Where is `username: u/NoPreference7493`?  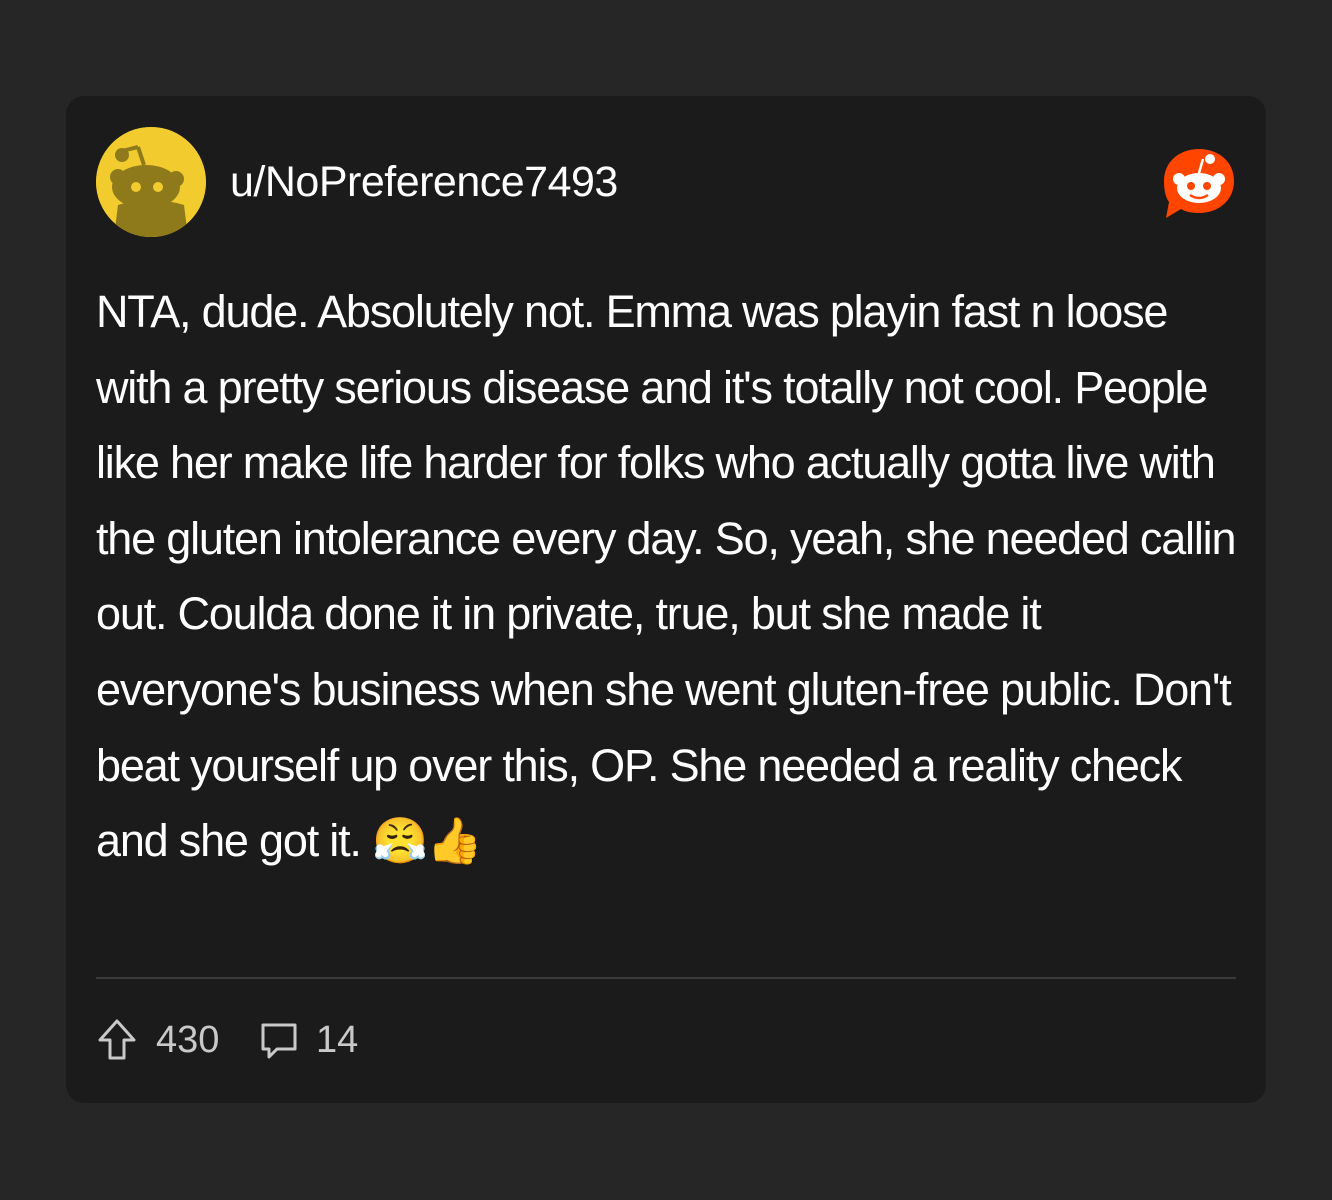
username: u/NoPreference7493 is located at coordinates (424, 182).